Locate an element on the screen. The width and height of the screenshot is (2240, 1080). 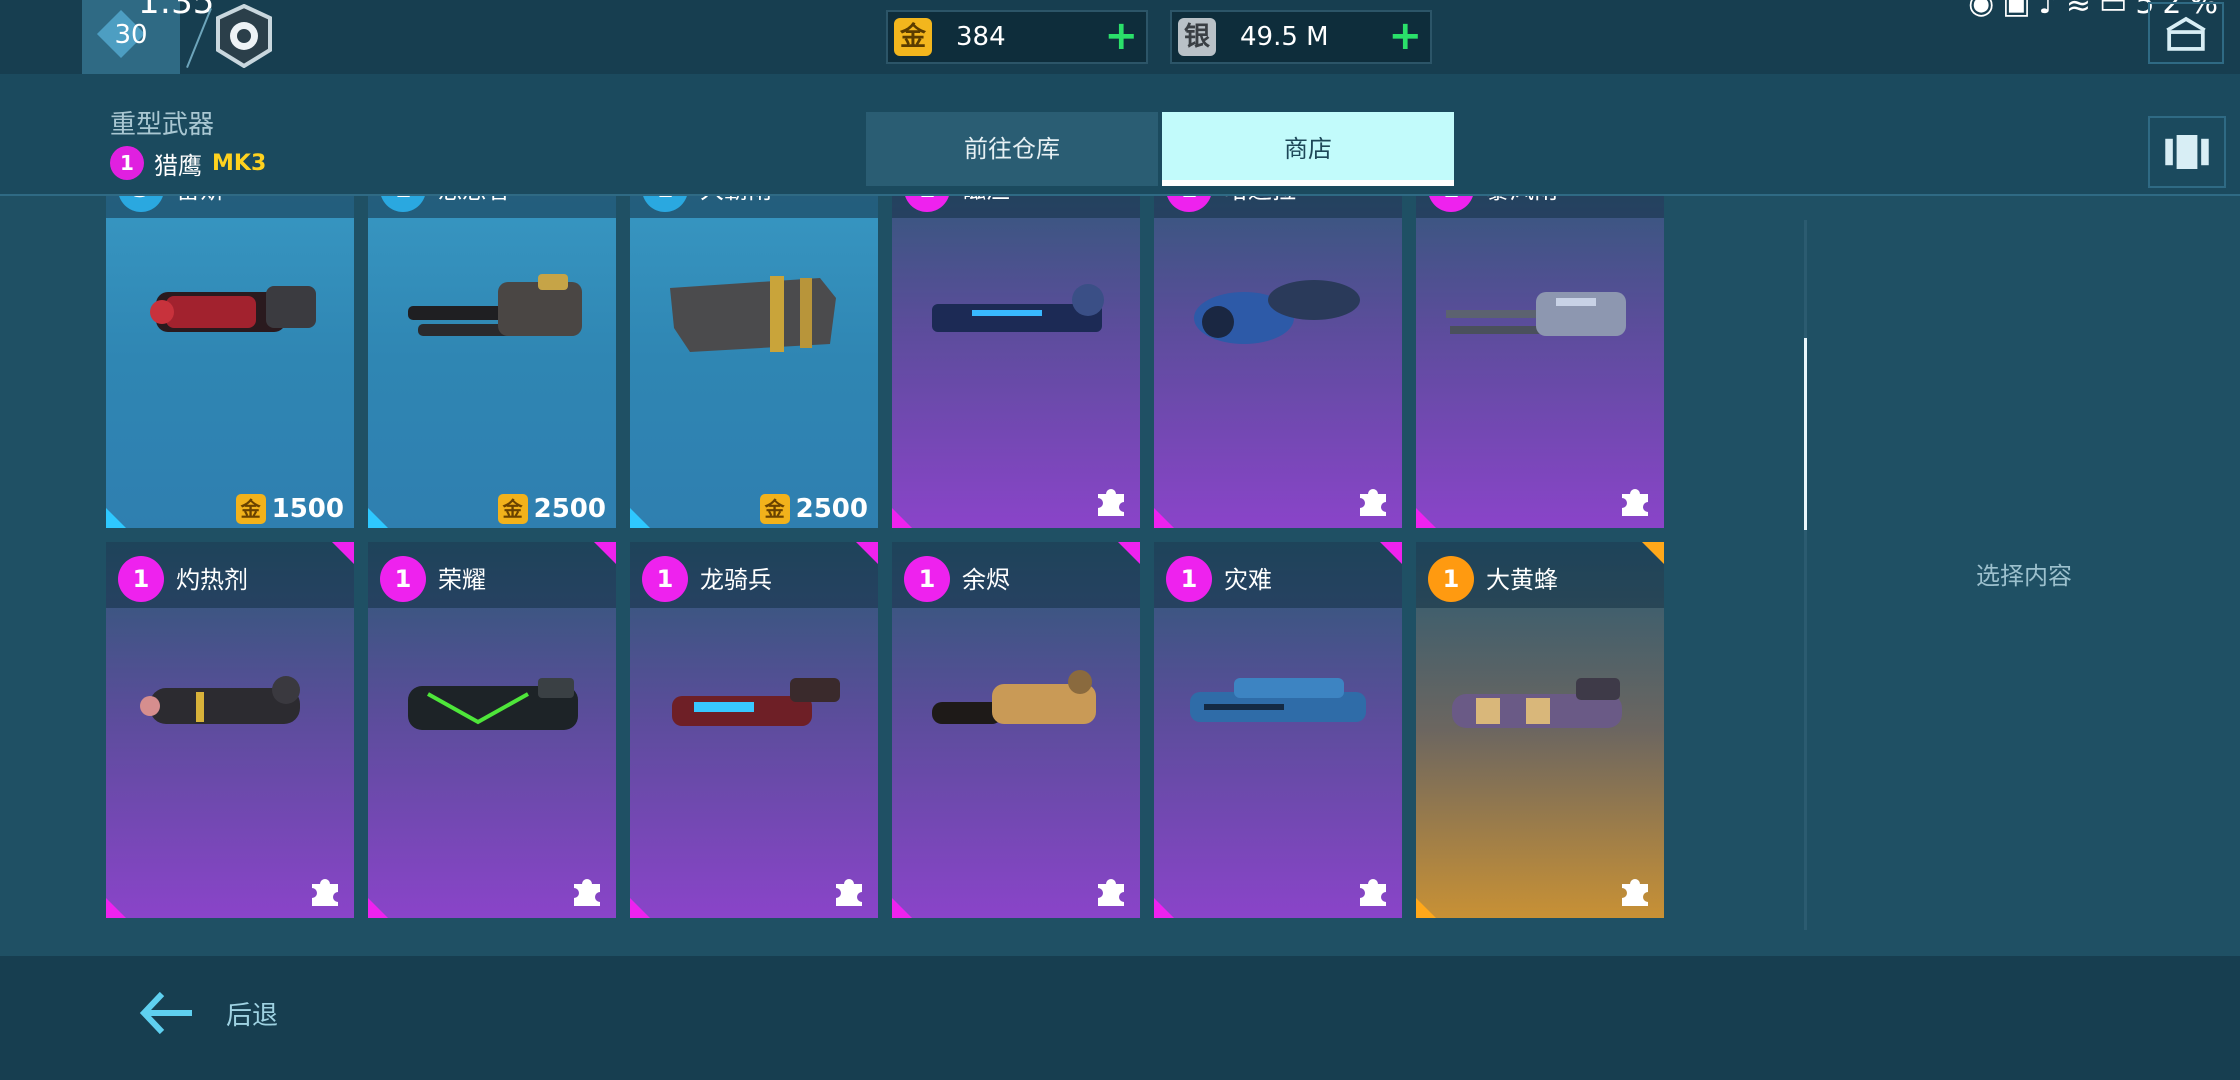
weapon-card: 1 大霸雨 金 2500 is located at coordinates (754, 362).